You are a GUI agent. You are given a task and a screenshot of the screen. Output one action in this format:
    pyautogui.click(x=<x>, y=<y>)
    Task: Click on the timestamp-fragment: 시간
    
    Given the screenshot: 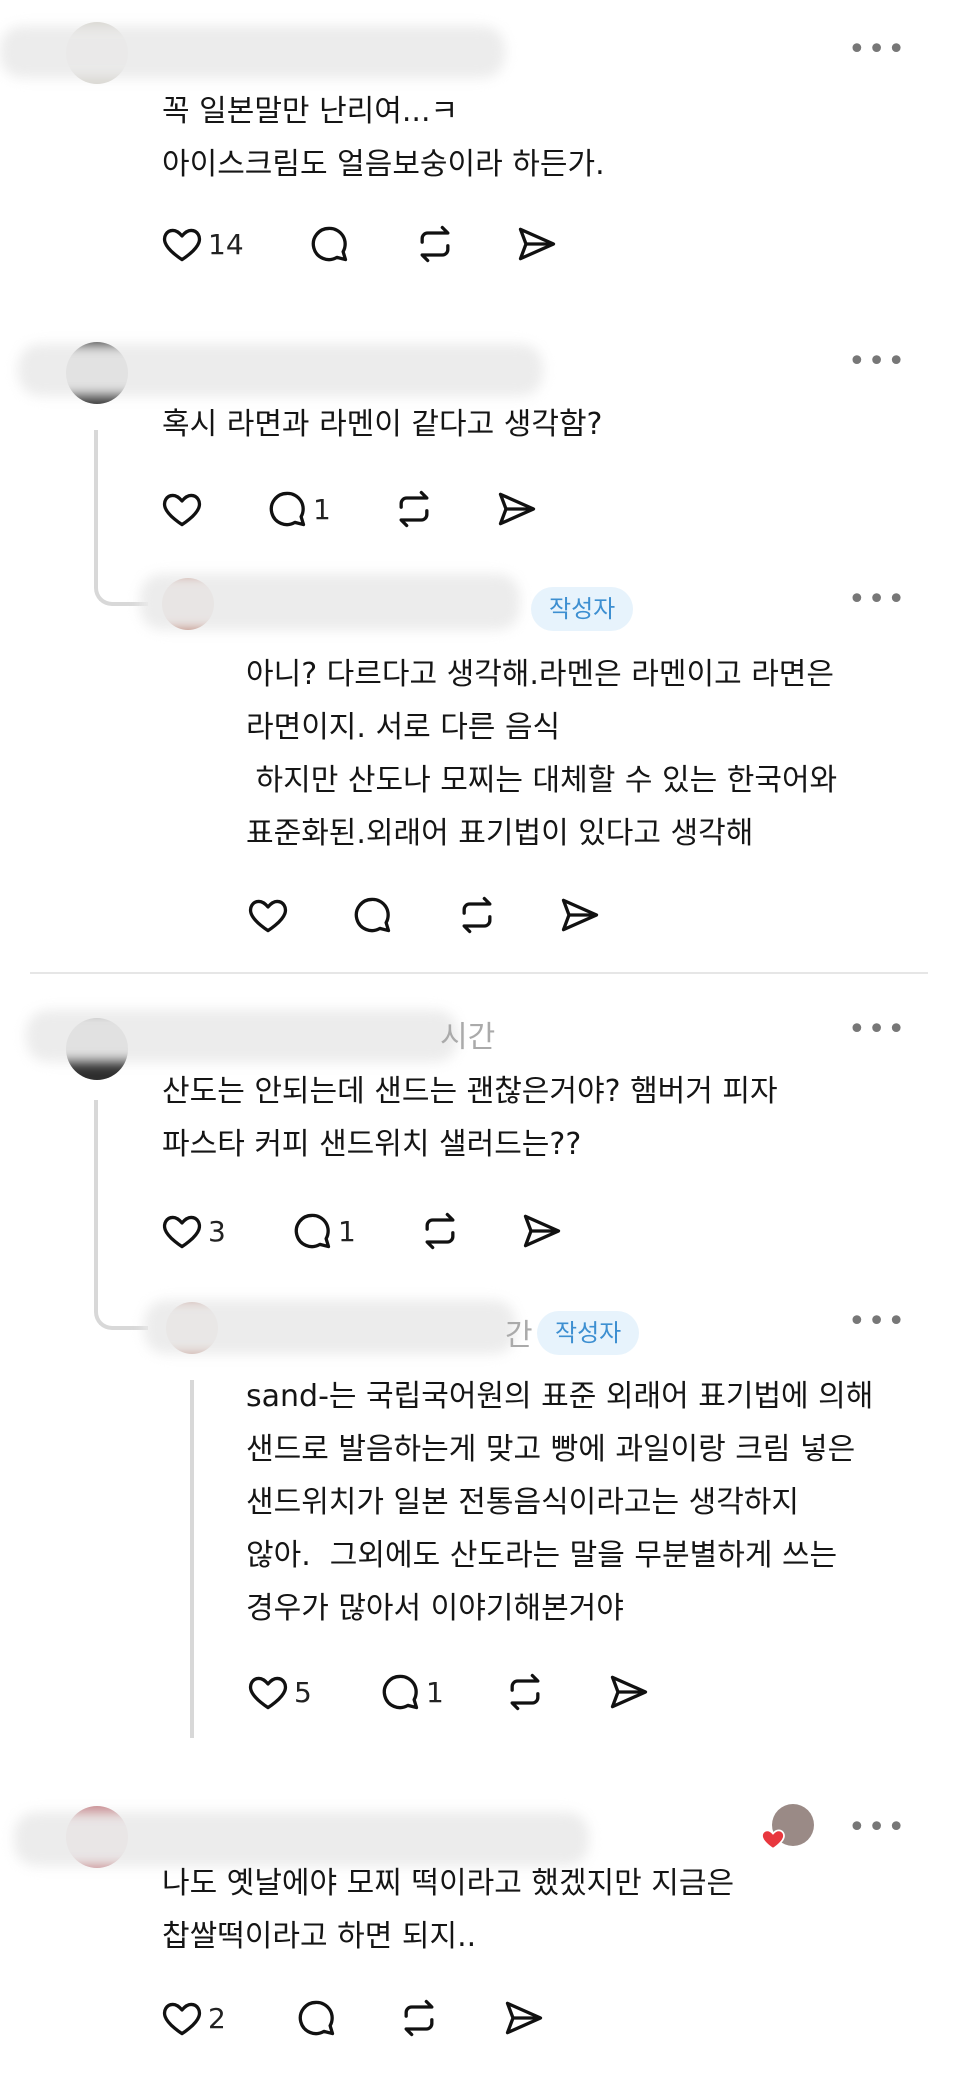 What is the action you would take?
    pyautogui.click(x=468, y=1037)
    